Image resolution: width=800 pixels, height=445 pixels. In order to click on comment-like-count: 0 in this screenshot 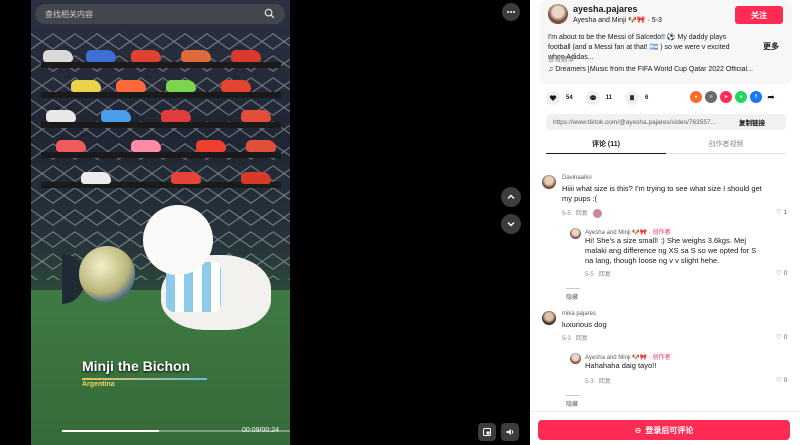, I will do `click(785, 337)`.